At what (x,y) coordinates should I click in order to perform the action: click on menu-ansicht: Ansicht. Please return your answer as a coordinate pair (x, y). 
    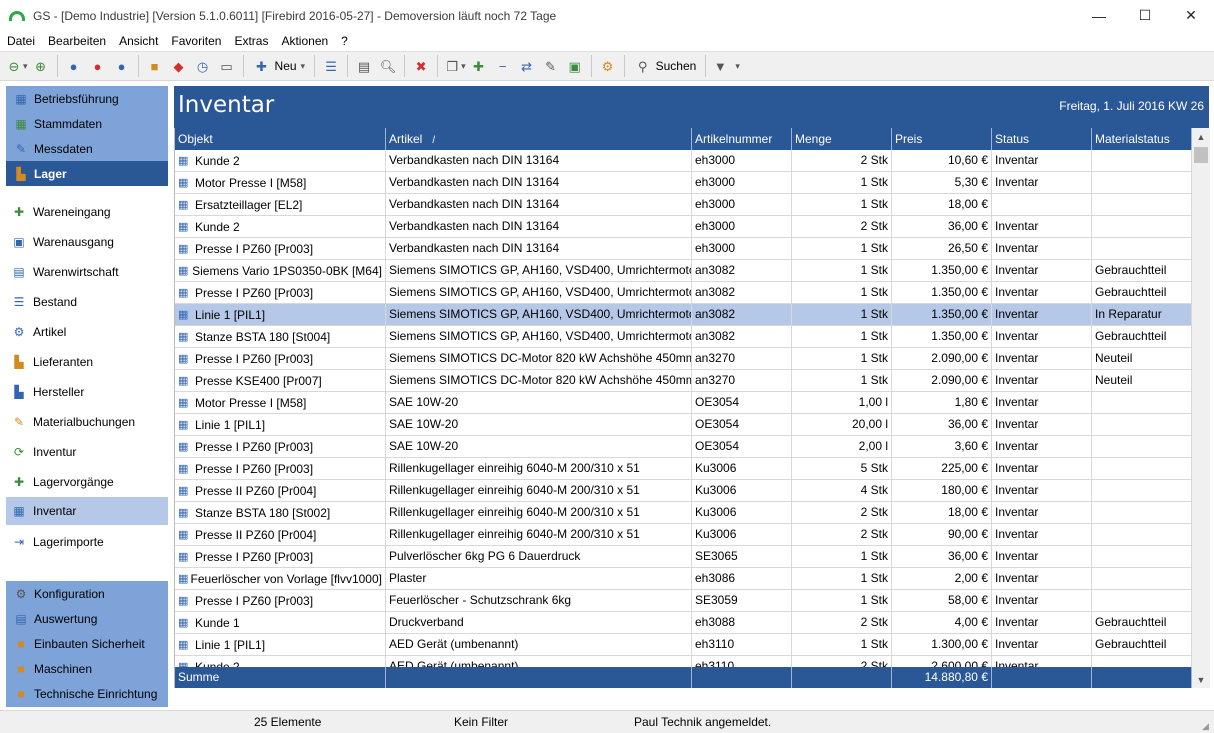
    Looking at the image, I should click on (138, 41).